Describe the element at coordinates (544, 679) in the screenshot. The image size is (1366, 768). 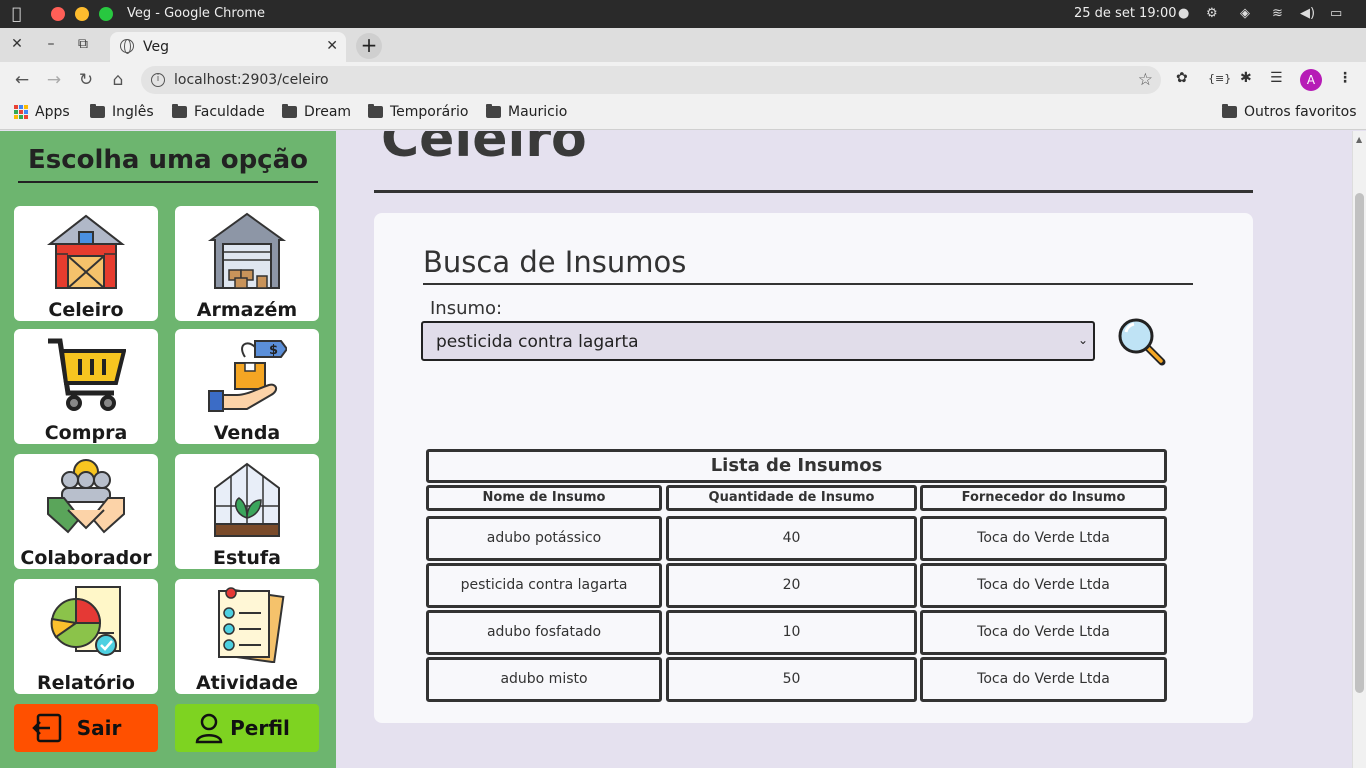
I see `table-cell: adubo misto` at that location.